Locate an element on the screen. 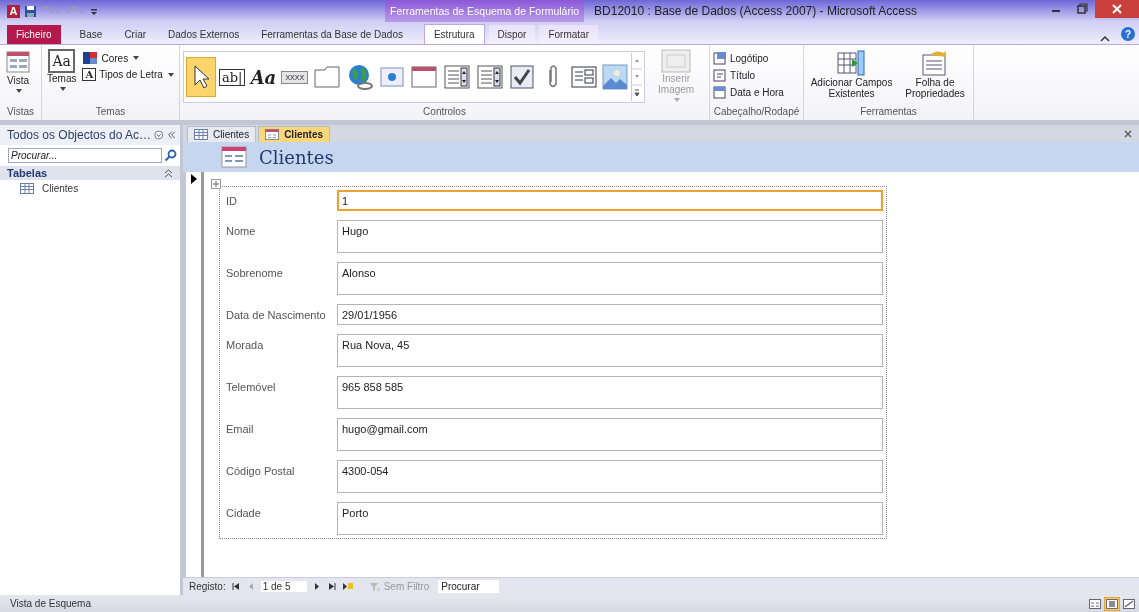  field-label: Email is located at coordinates (240, 429).